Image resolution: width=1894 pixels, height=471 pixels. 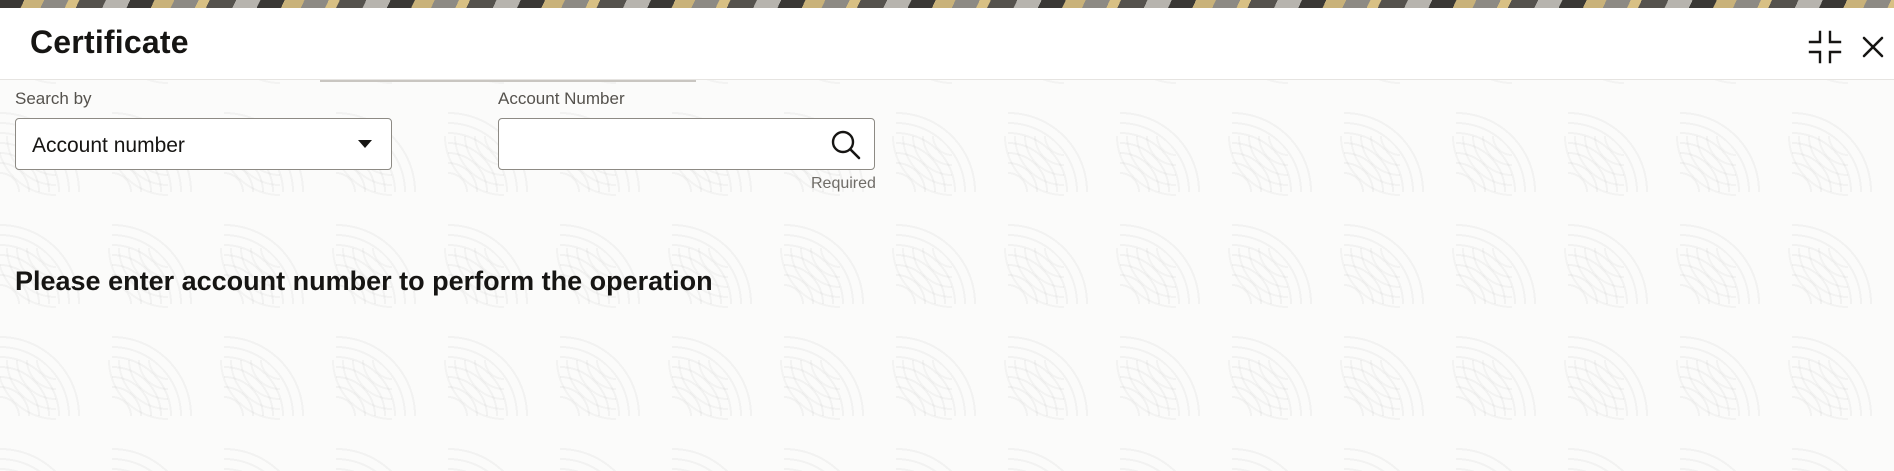 What do you see at coordinates (668, 145) in the screenshot?
I see `account-number-input` at bounding box center [668, 145].